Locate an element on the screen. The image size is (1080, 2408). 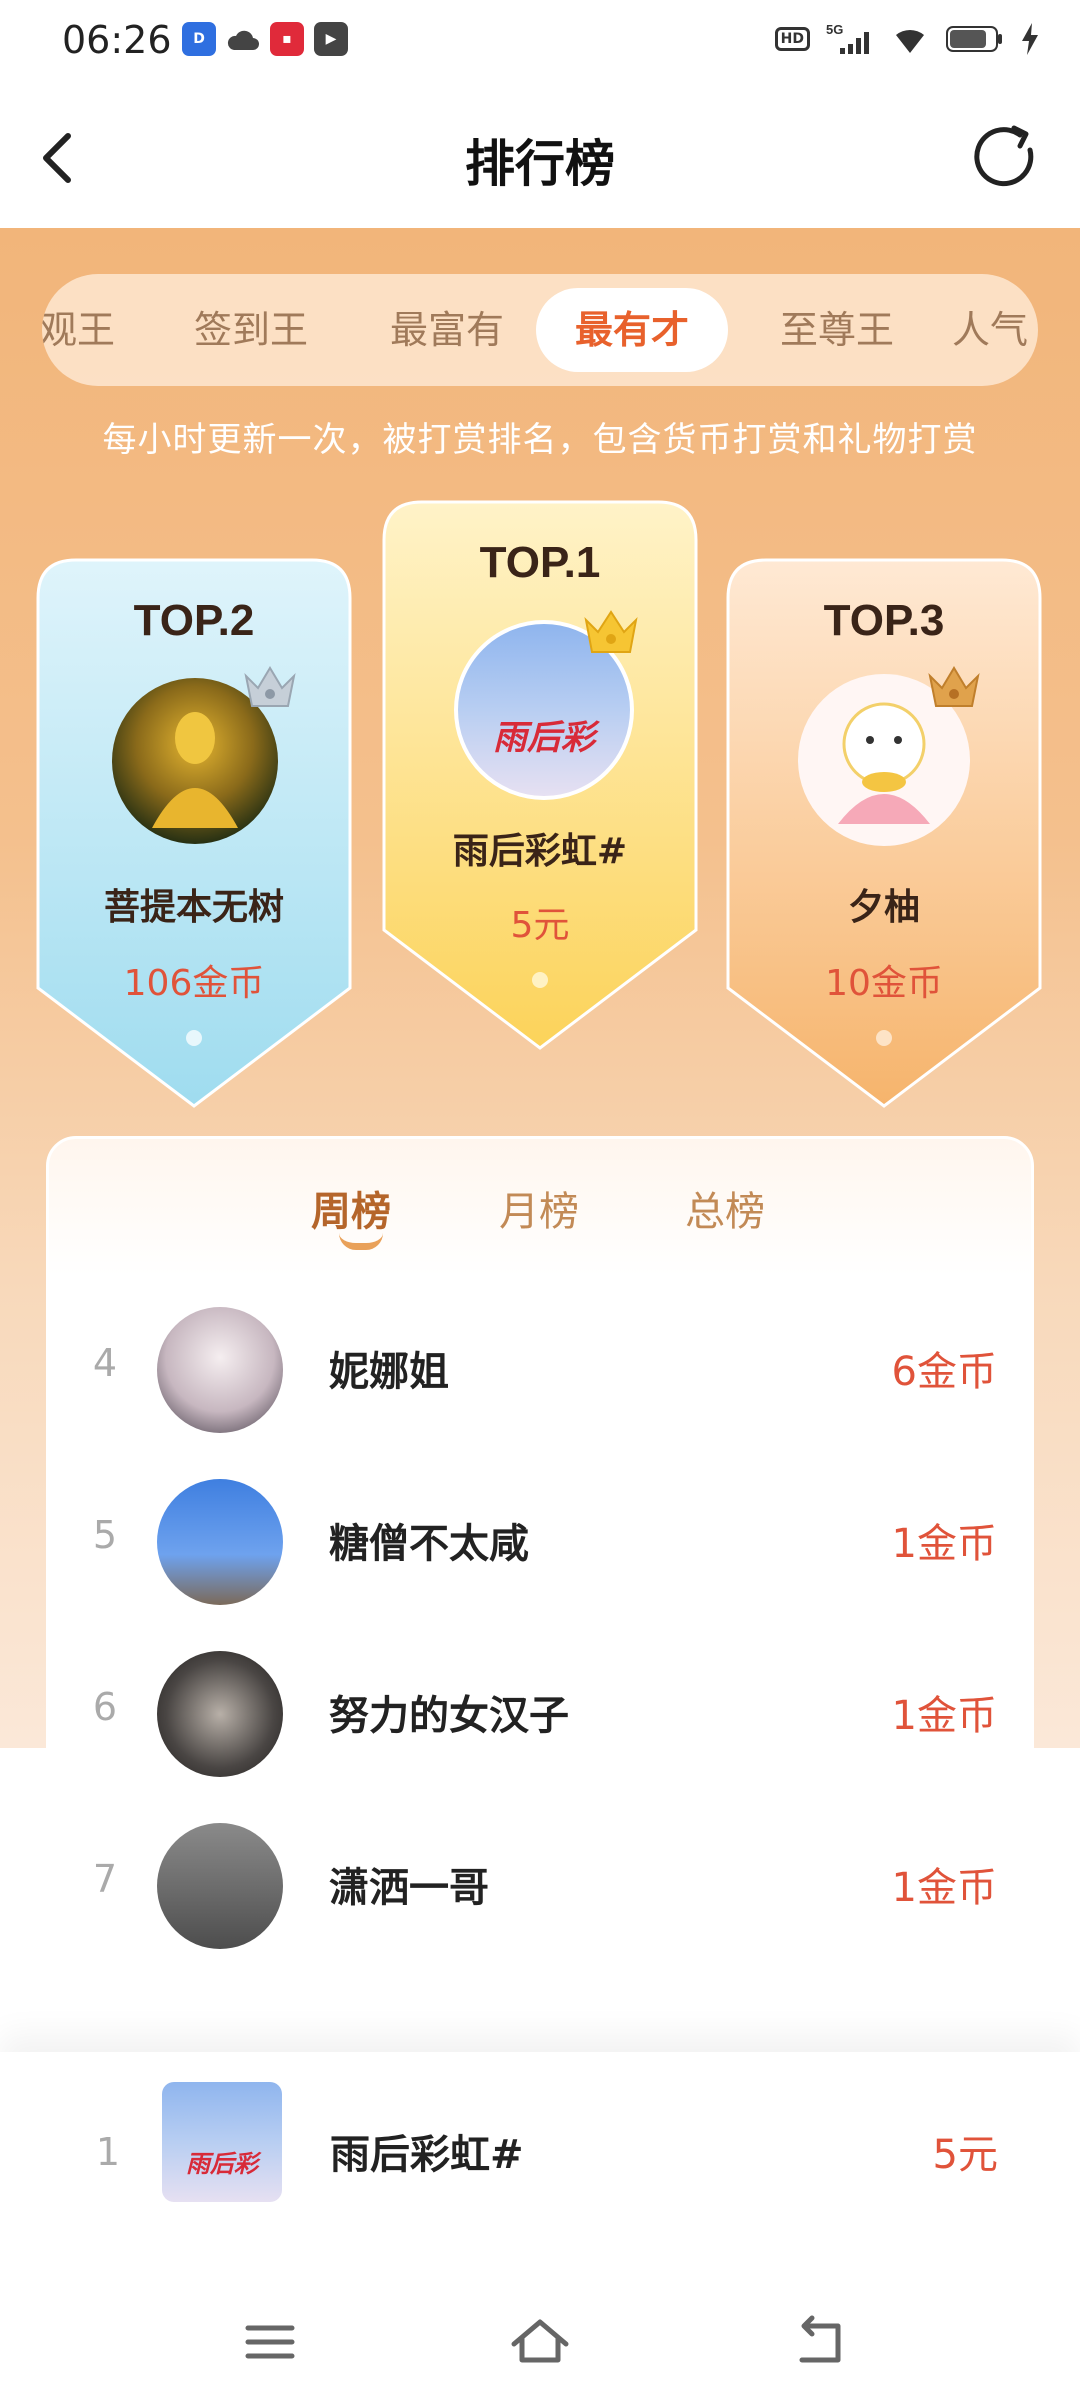
status-bar: 06:26 D ▪ ▶ HD 5G is located at coordinates (540, 44).